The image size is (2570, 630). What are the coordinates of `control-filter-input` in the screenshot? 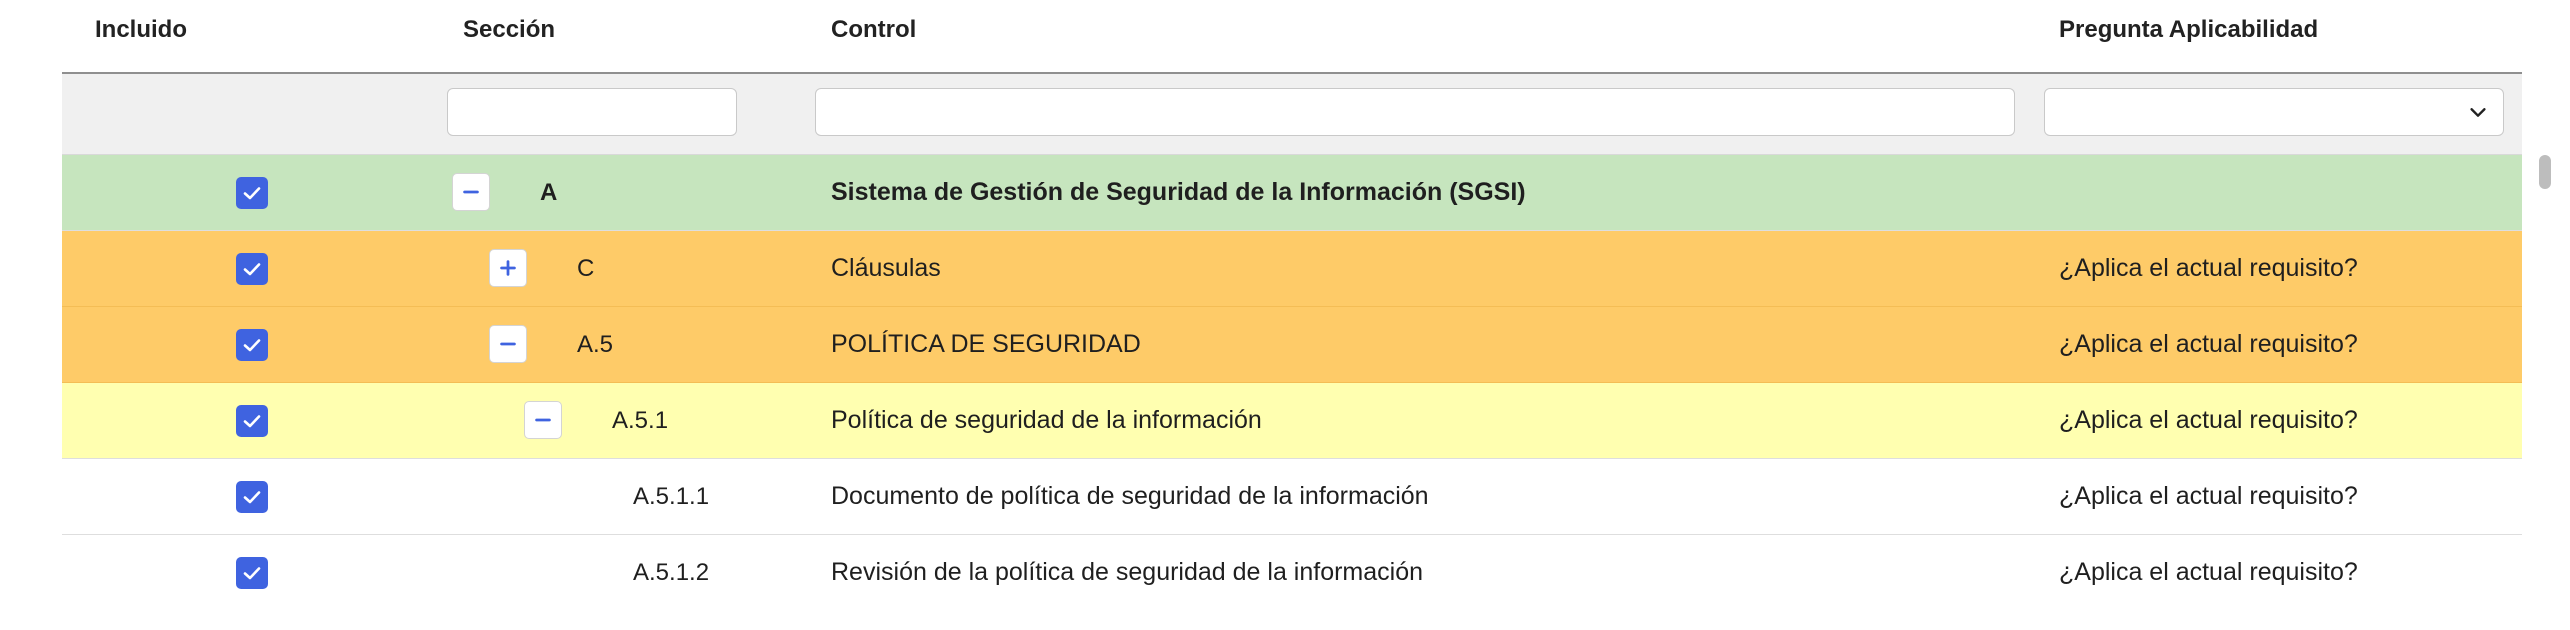 It's located at (1415, 112).